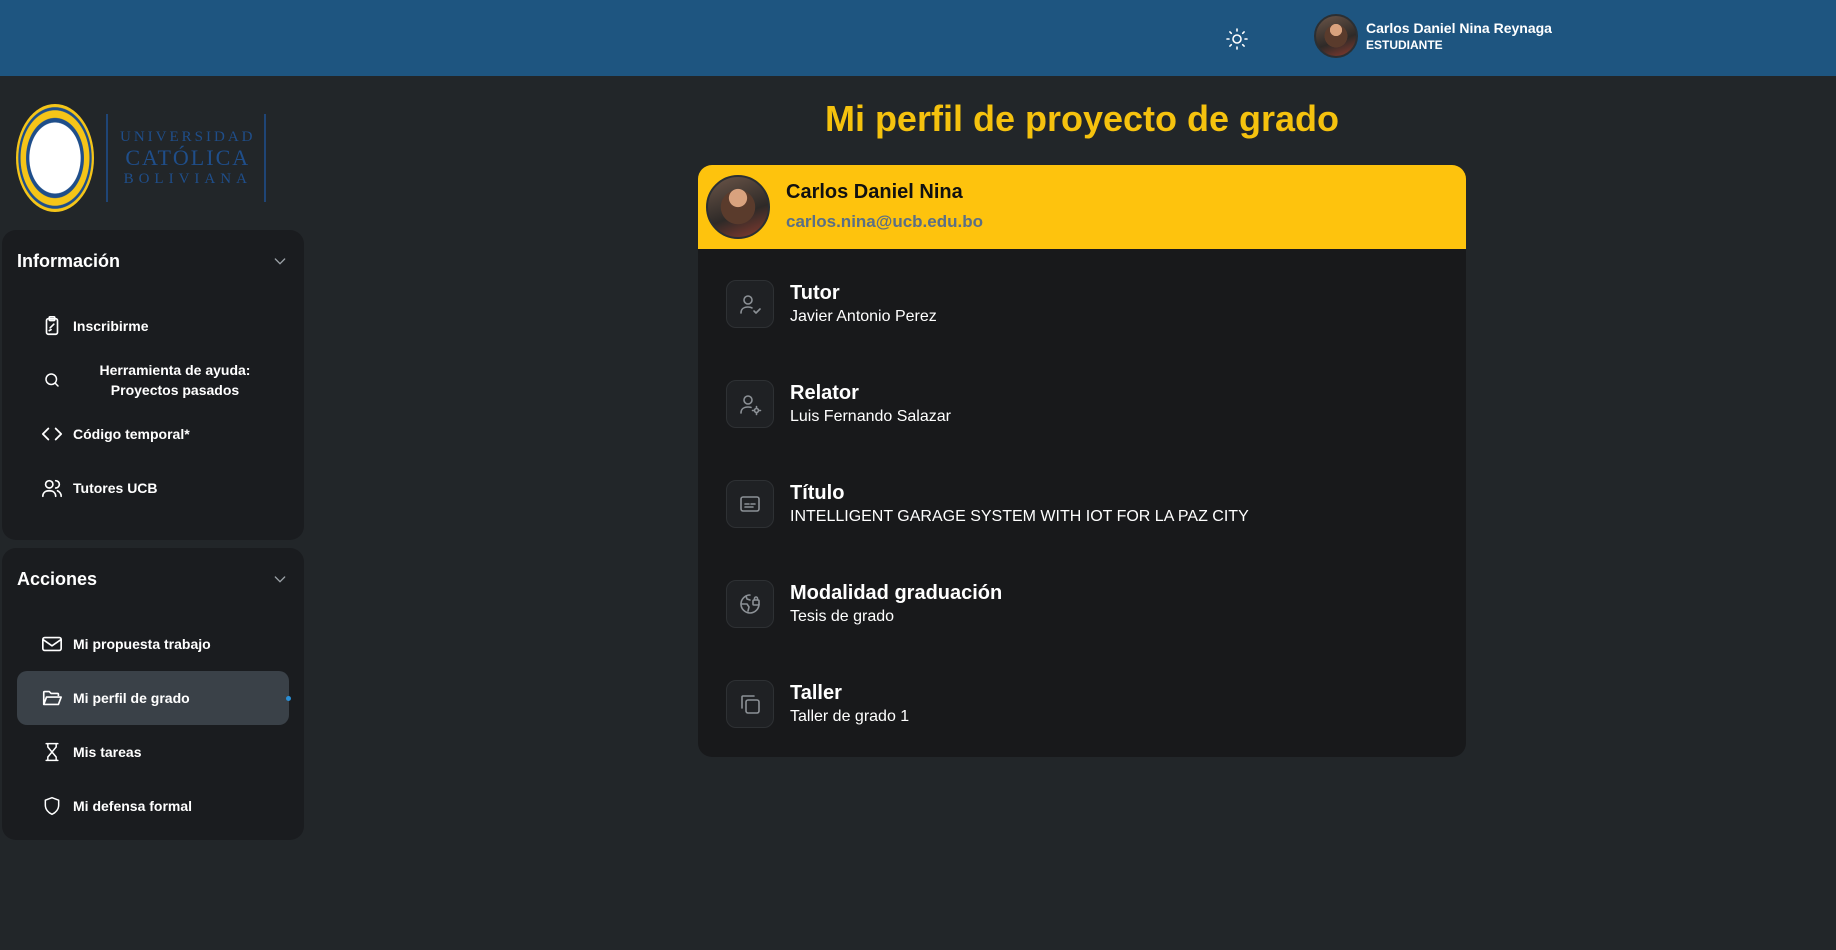  I want to click on sidebar-item-label: Herramienta de ayuda: Proyectos pasados, so click(175, 380).